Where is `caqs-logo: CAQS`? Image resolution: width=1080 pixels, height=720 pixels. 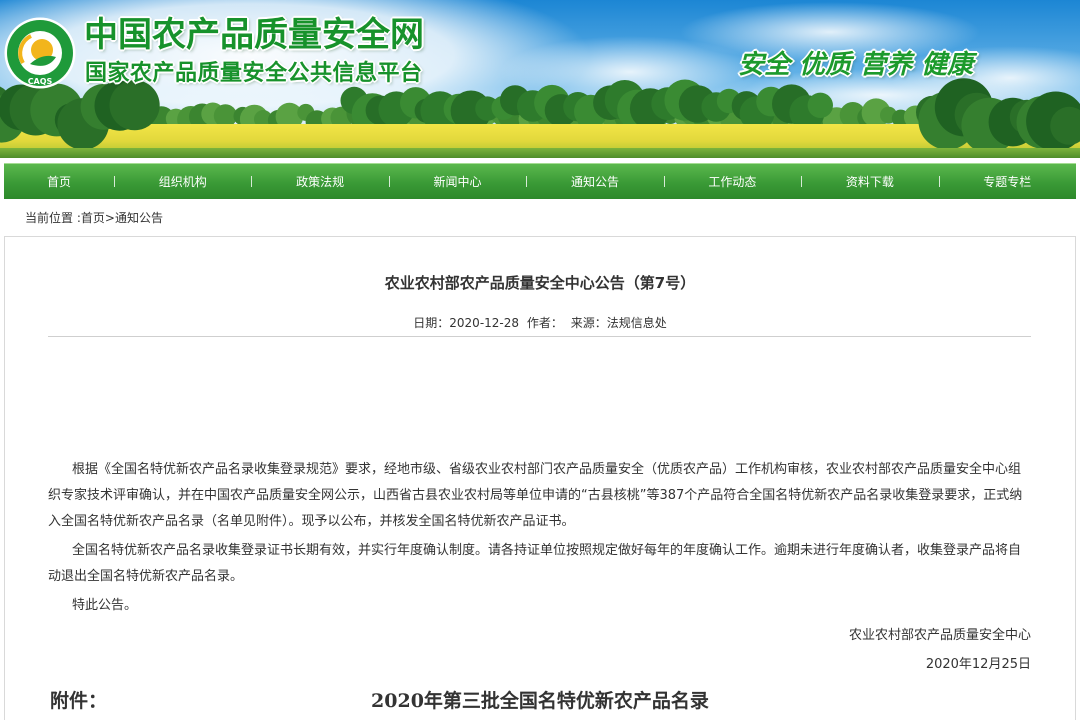 caqs-logo: CAQS is located at coordinates (40, 53).